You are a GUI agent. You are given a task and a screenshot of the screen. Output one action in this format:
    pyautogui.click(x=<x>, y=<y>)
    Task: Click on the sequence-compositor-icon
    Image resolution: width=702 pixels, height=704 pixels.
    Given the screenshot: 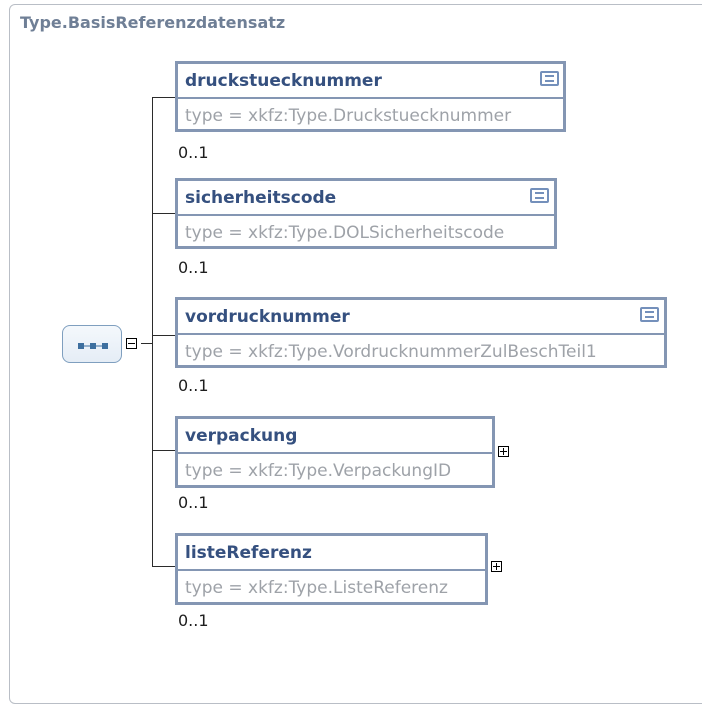 What is the action you would take?
    pyautogui.click(x=93, y=346)
    